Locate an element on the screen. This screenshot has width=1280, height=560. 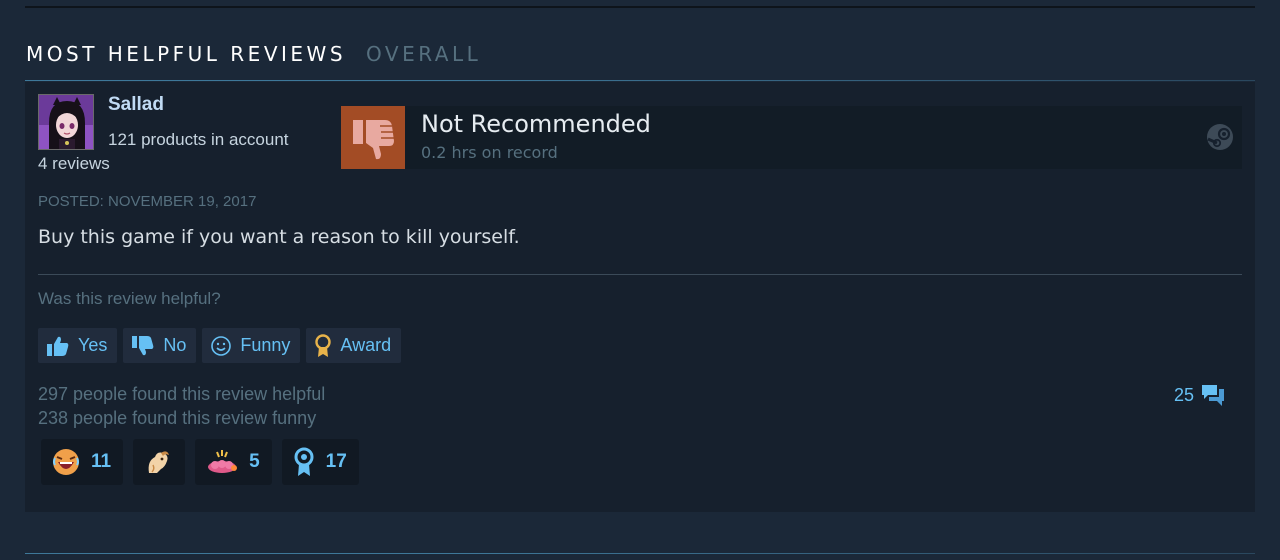
laughing-face-icon is located at coordinates (66, 462).